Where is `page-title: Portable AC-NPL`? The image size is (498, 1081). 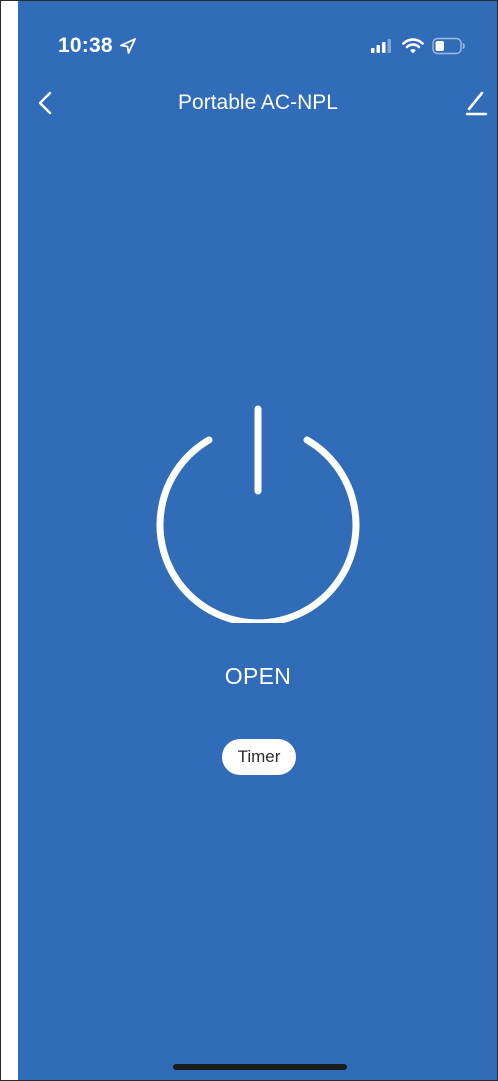 page-title: Portable AC-NPL is located at coordinates (258, 102).